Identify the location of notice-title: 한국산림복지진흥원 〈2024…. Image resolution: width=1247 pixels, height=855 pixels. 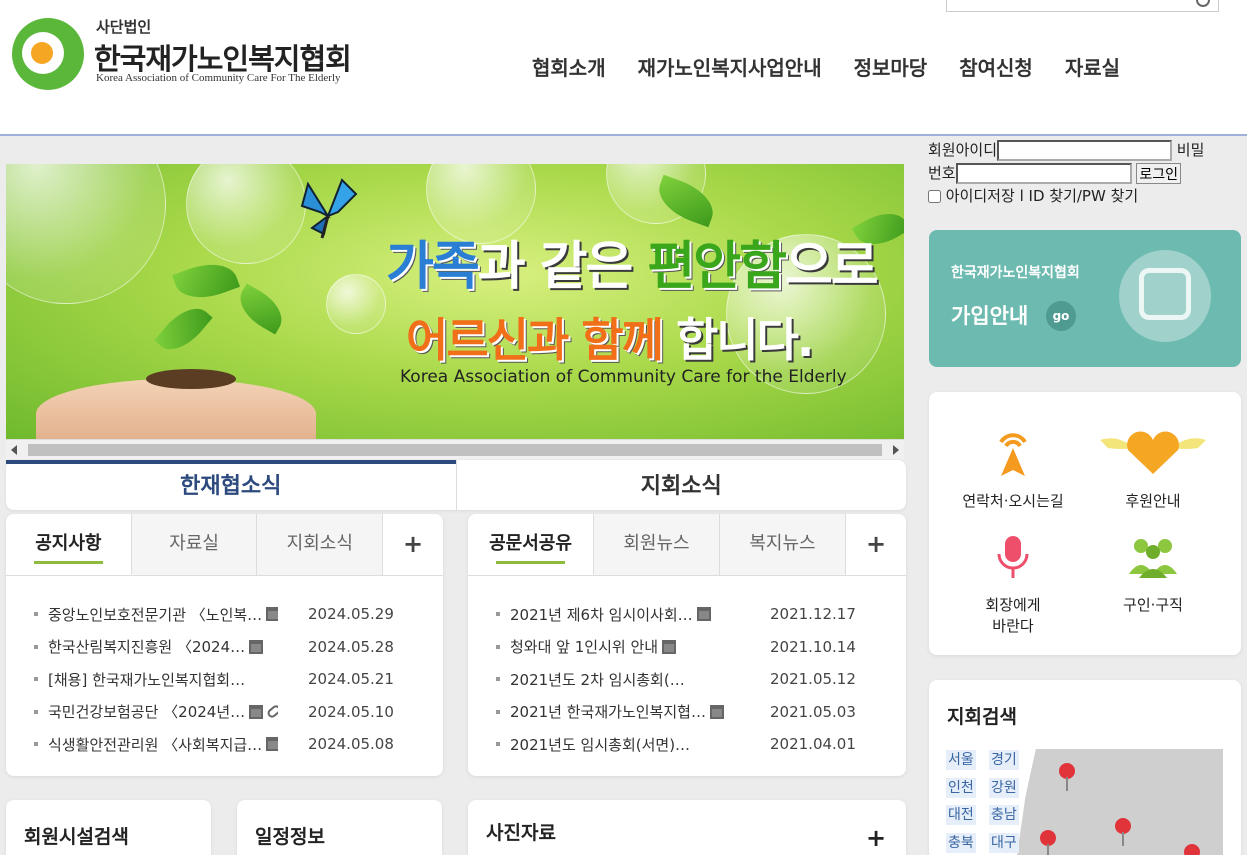
(163, 646).